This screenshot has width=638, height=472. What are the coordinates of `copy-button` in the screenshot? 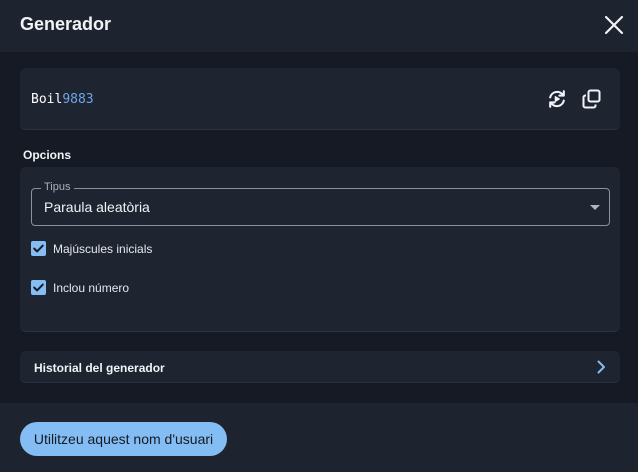 It's located at (592, 99).